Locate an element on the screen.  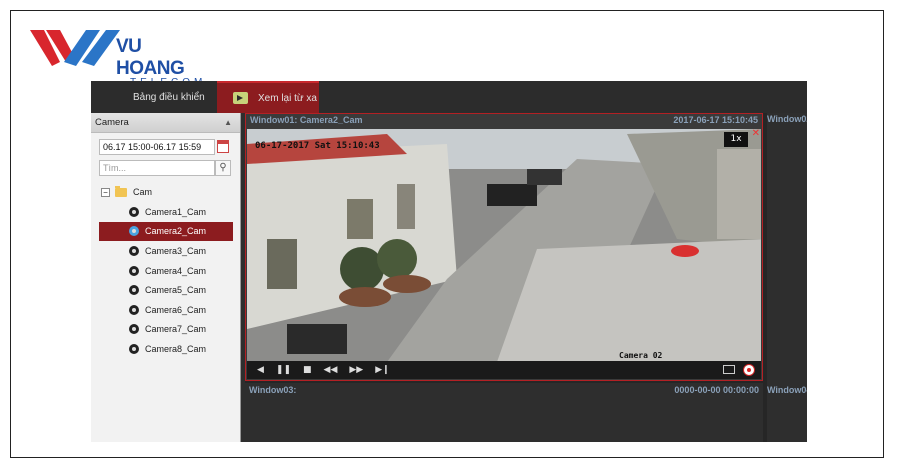
folder-icon is located at coordinates (121, 191).